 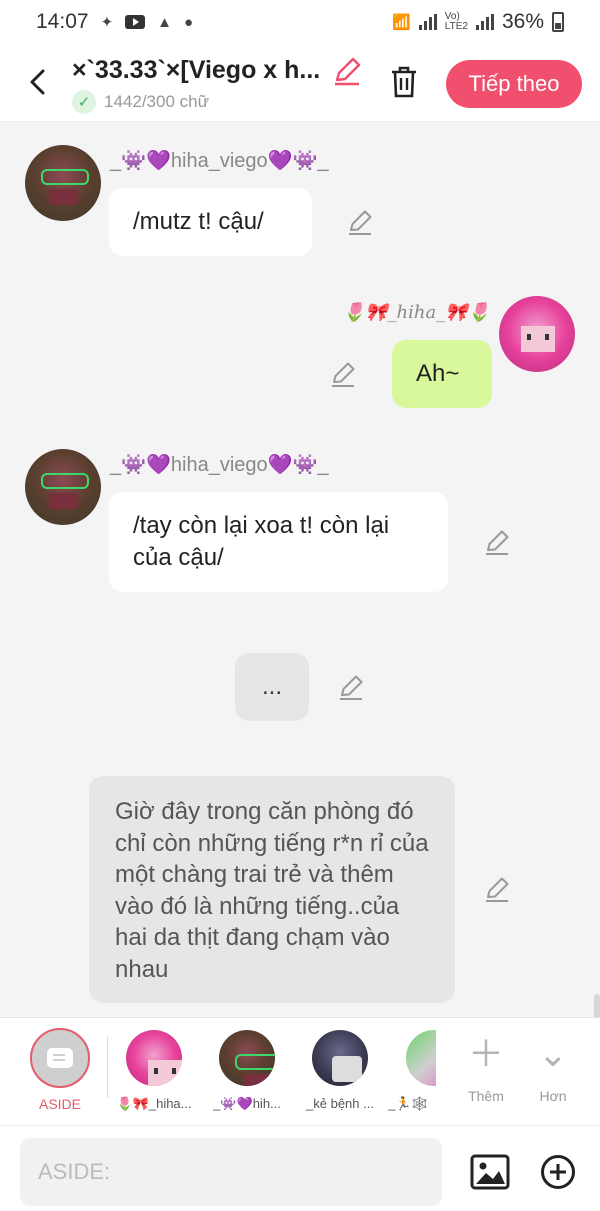 I want to click on message-bubble: /mutz t! cậu/, so click(x=210, y=222).